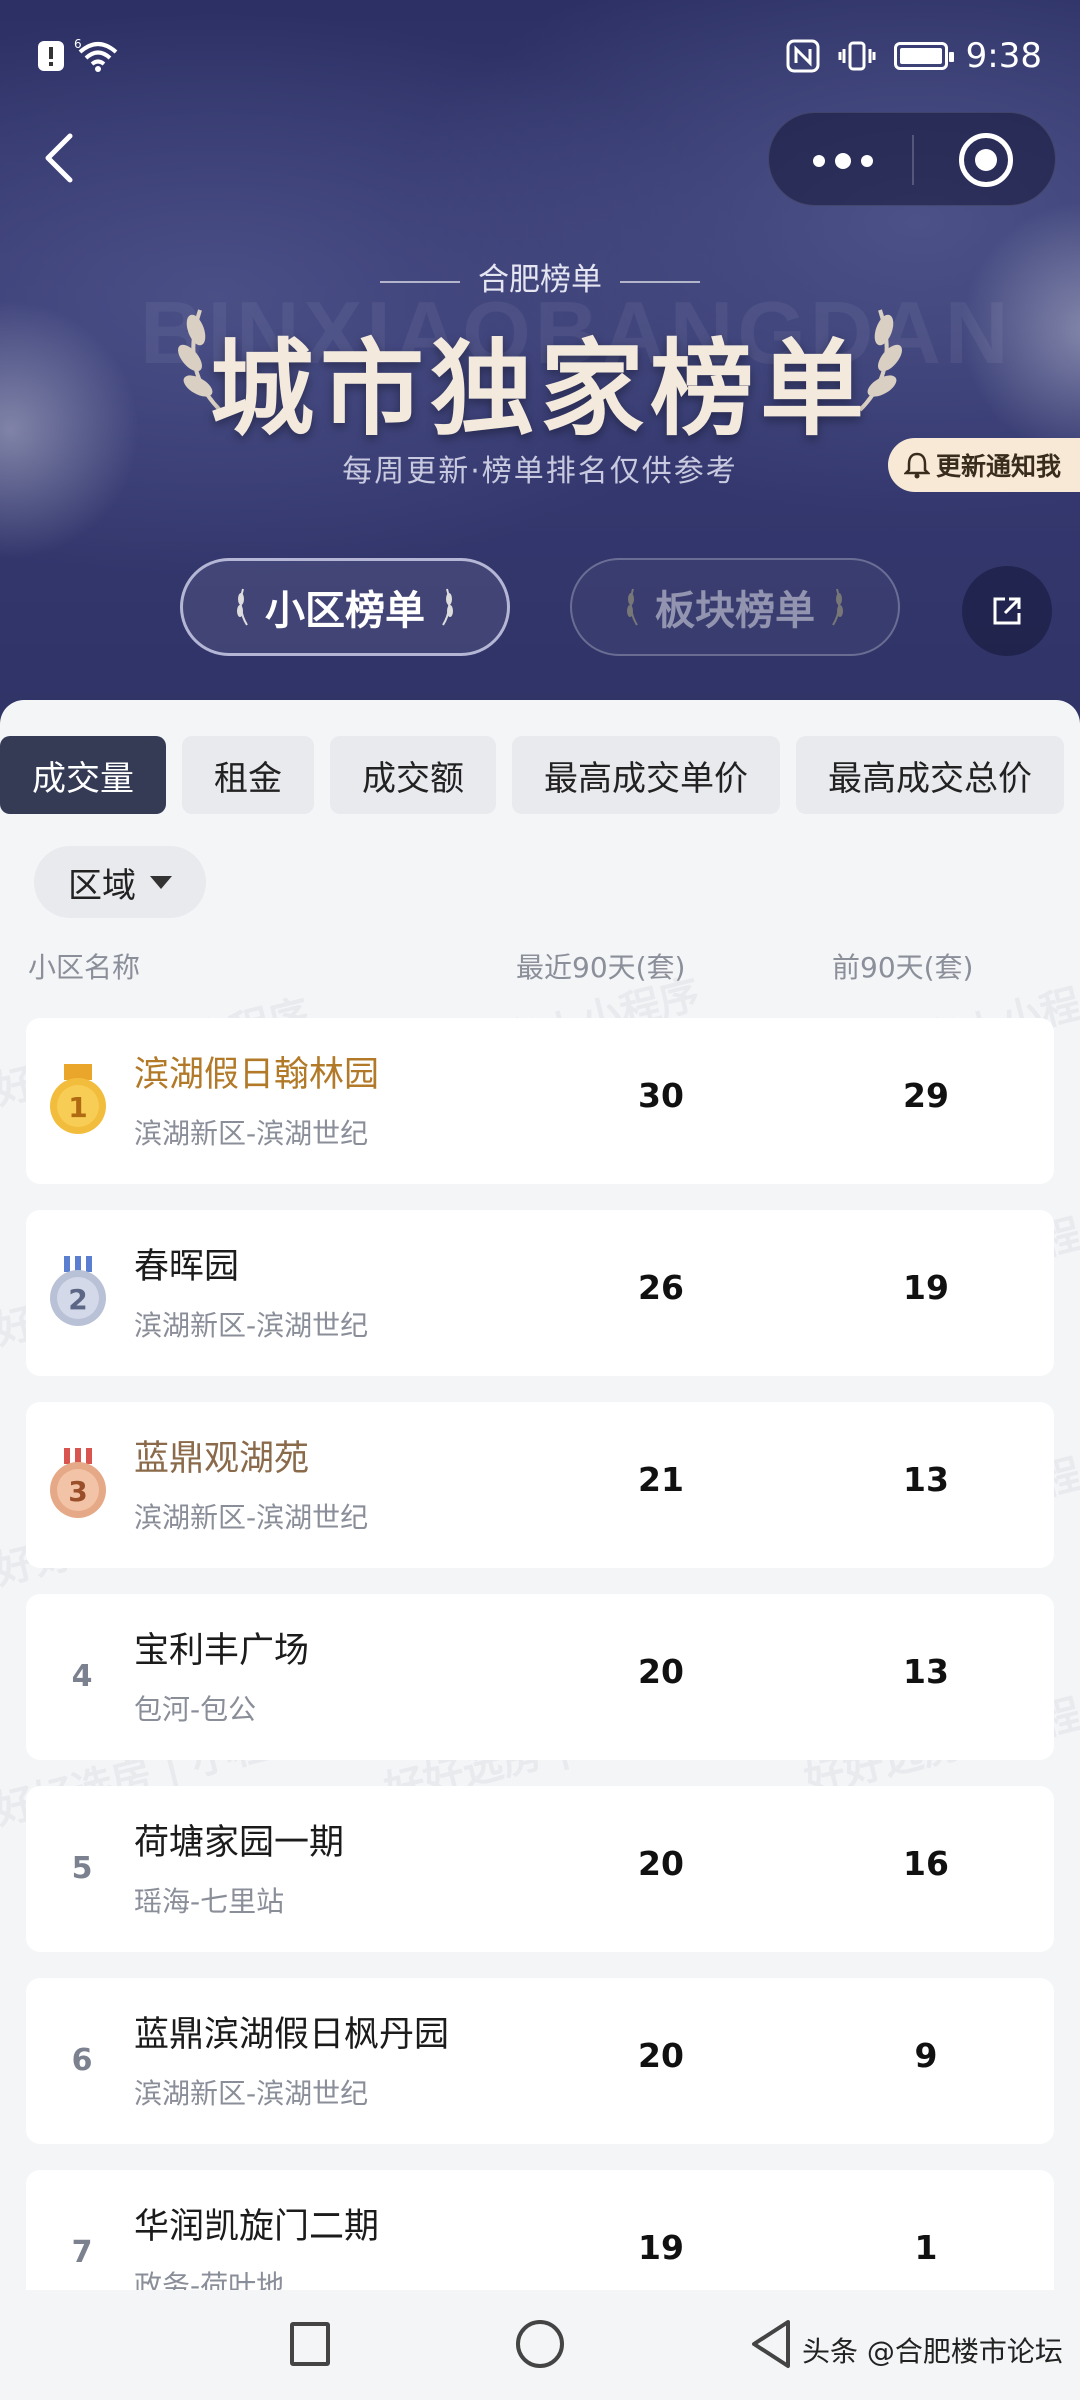 The image size is (1080, 2400). I want to click on header-kicker: 合肥榜单, so click(540, 276).